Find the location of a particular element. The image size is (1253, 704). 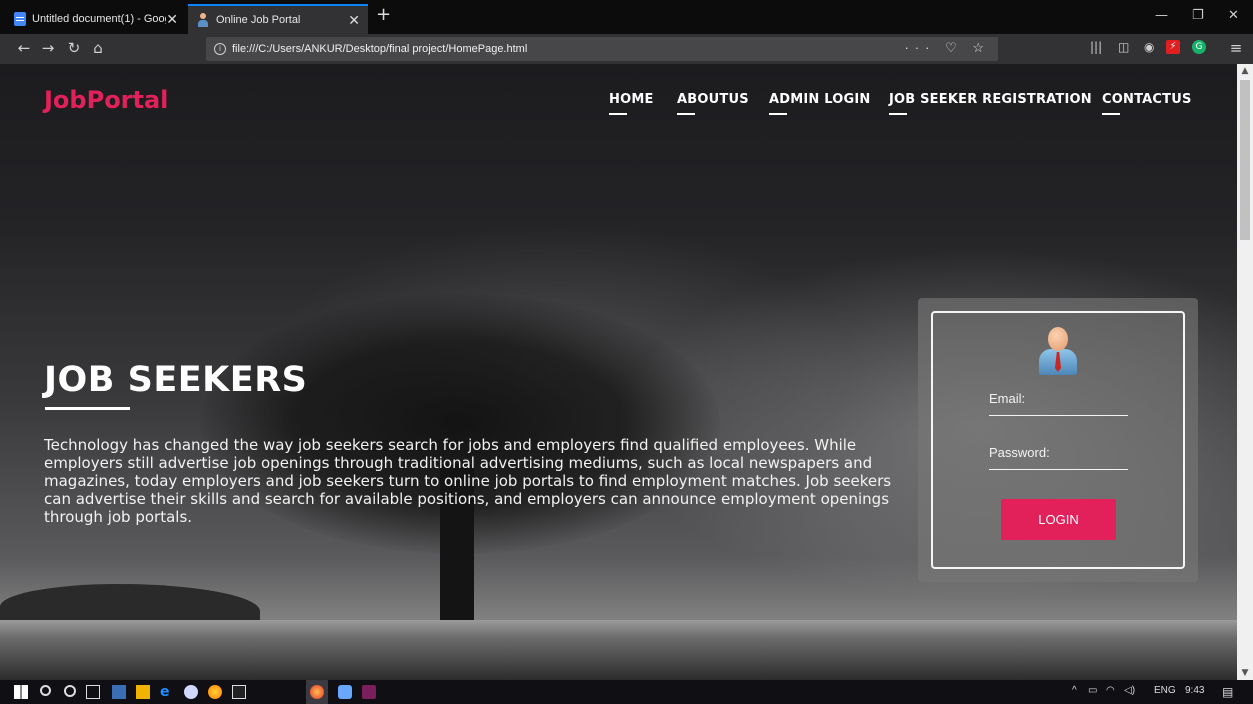

library-icon: ||| is located at coordinates (1096, 47).